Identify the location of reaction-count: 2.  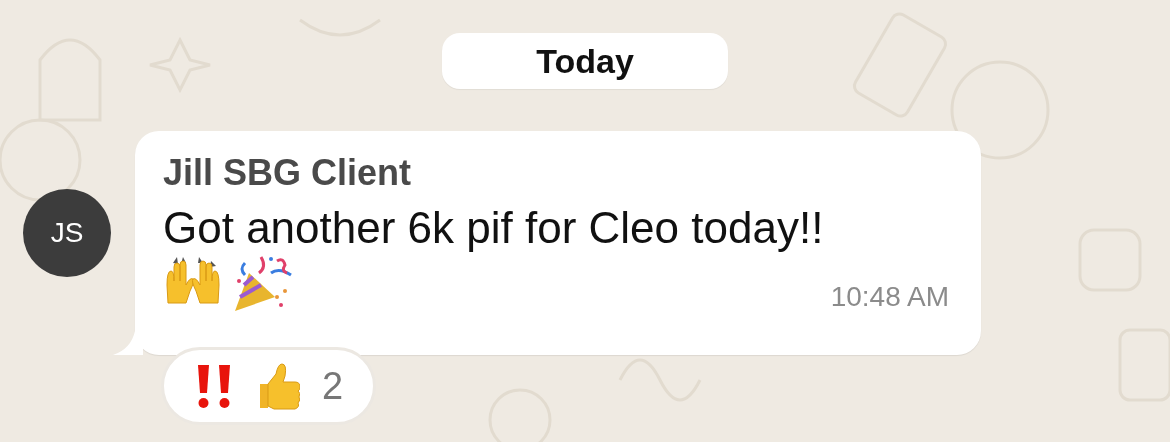
(333, 386).